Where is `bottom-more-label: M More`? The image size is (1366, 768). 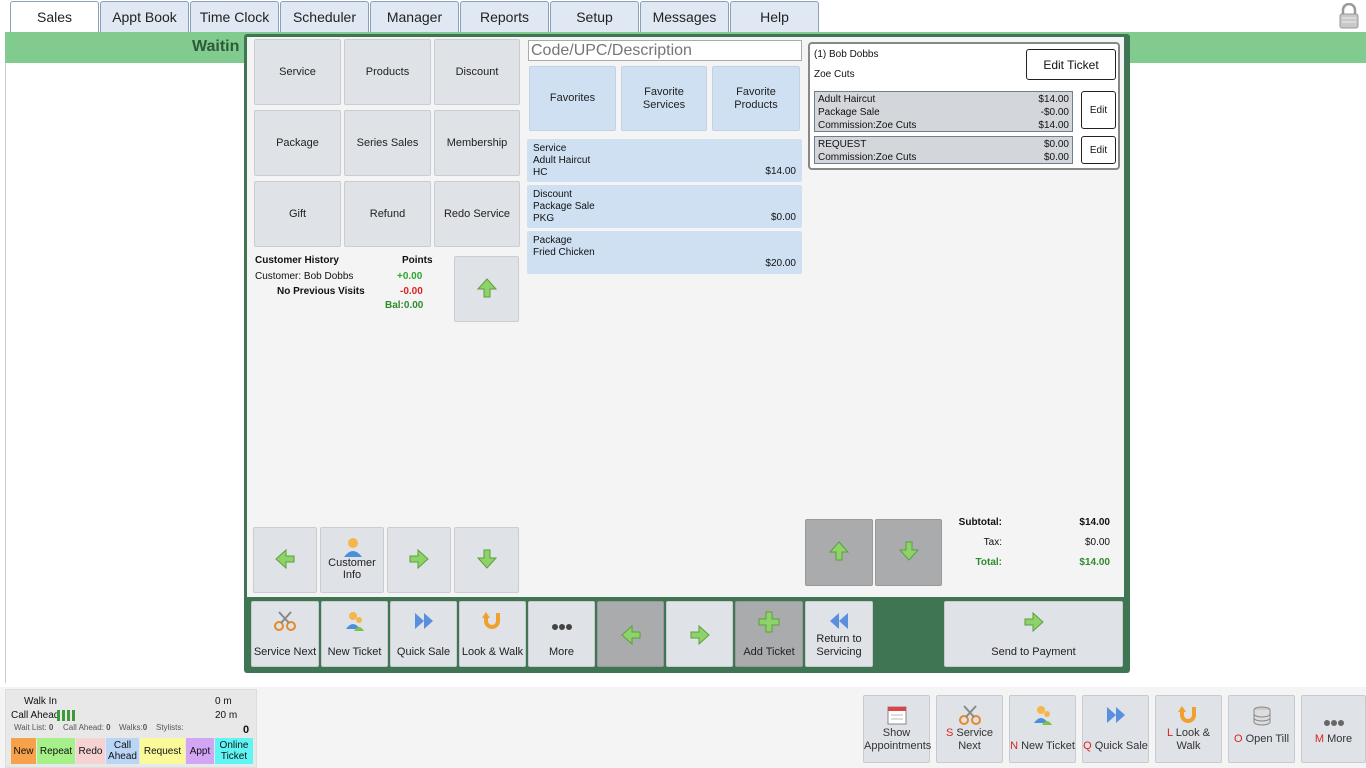 bottom-more-label: M More is located at coordinates (1333, 739).